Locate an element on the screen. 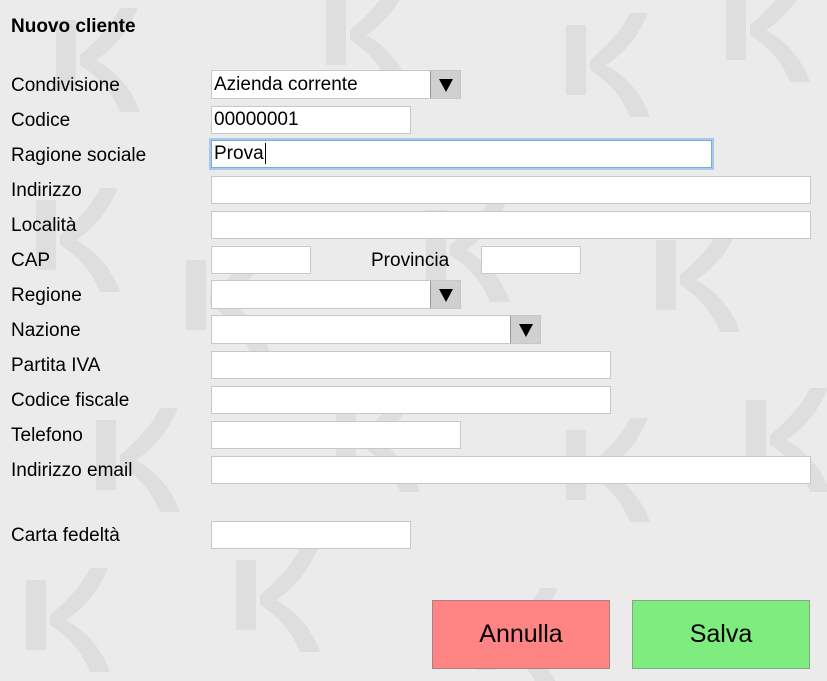  nazione-label: Nazione is located at coordinates (46, 330).